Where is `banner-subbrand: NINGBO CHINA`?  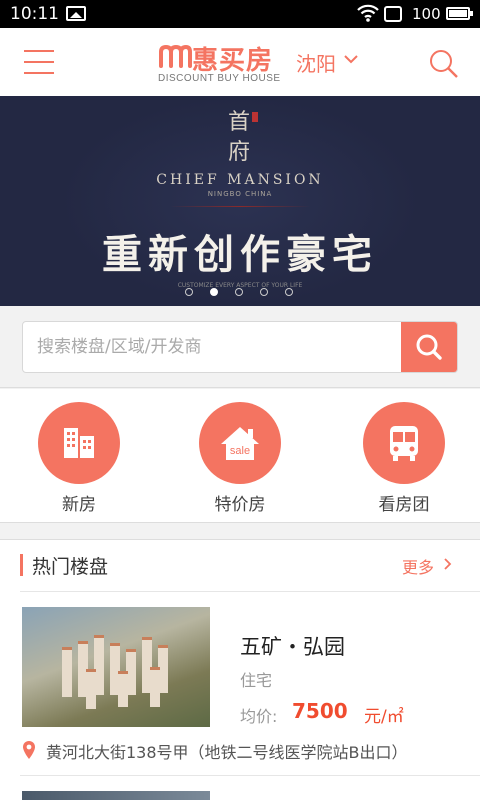 banner-subbrand: NINGBO CHINA is located at coordinates (240, 194).